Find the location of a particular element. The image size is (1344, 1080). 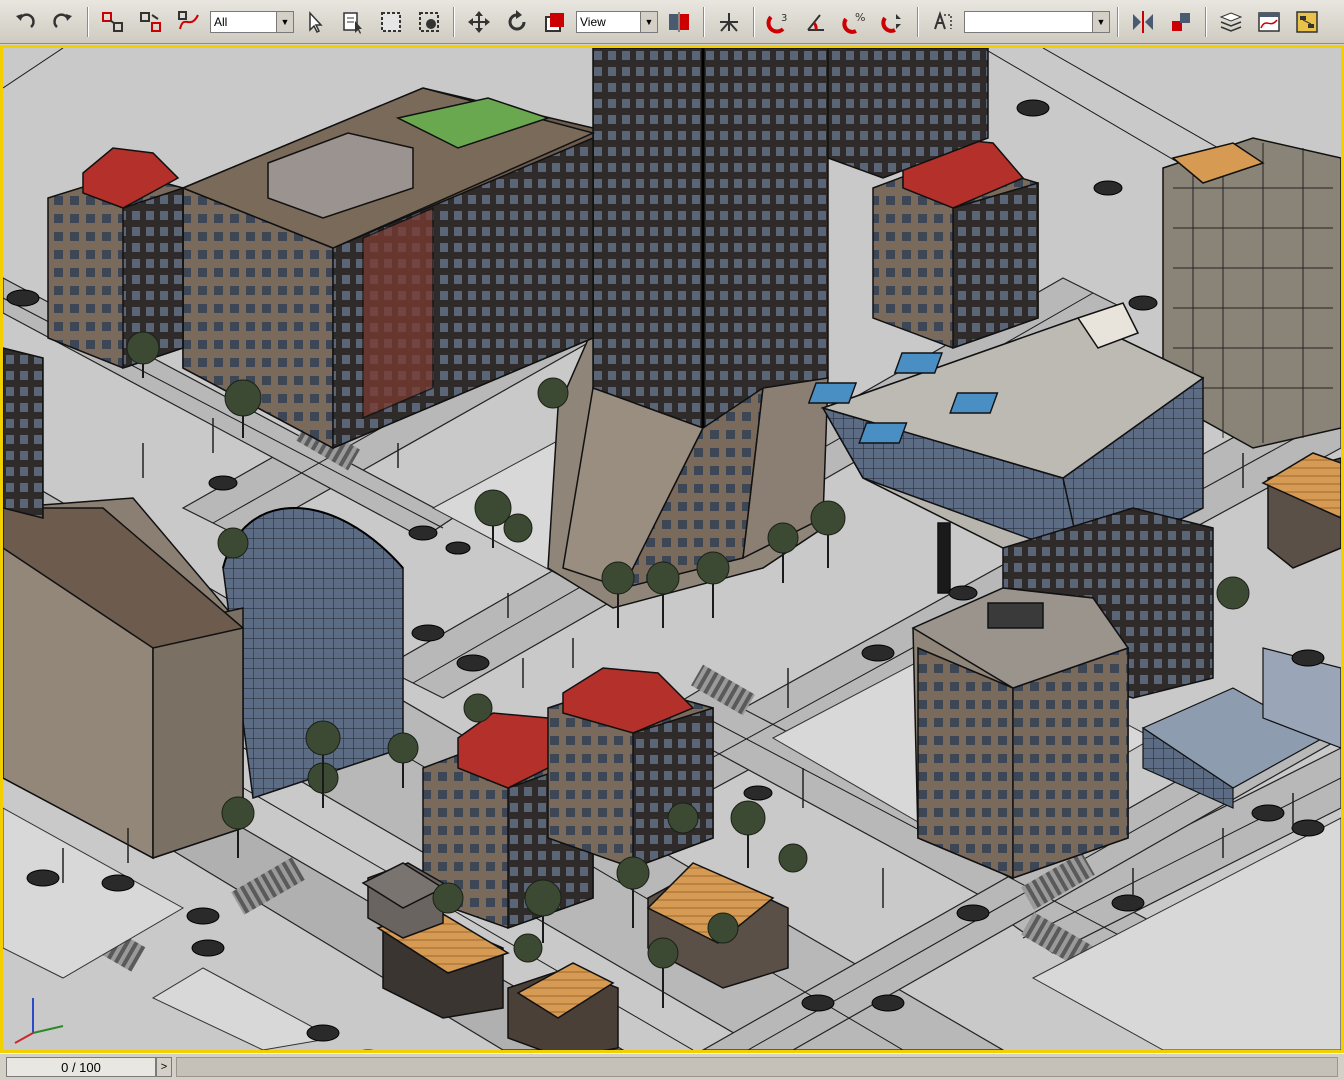

chevron-right-icon: > is located at coordinates (164, 1067).